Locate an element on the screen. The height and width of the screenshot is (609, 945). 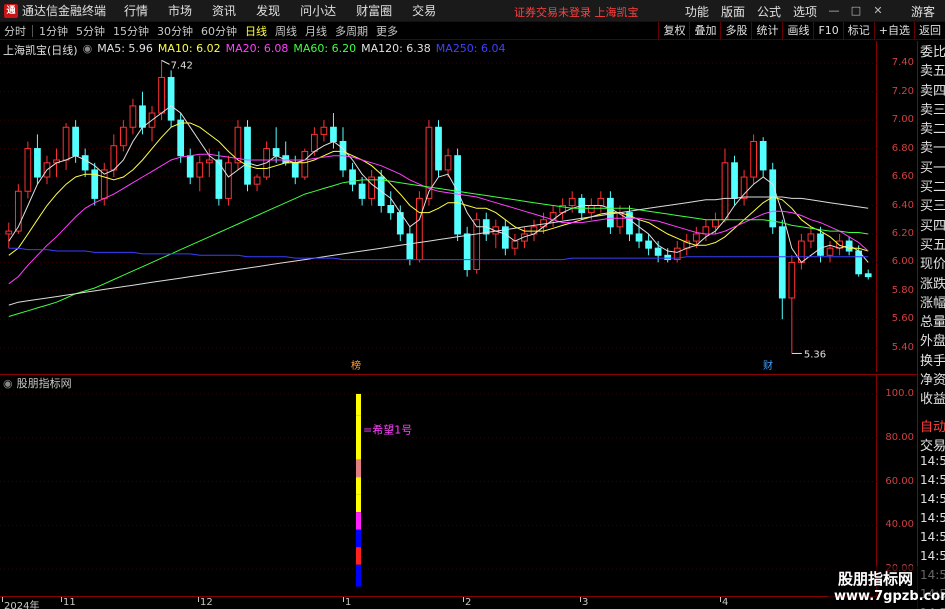
side-item: 卖三 is located at coordinates (931, 108).